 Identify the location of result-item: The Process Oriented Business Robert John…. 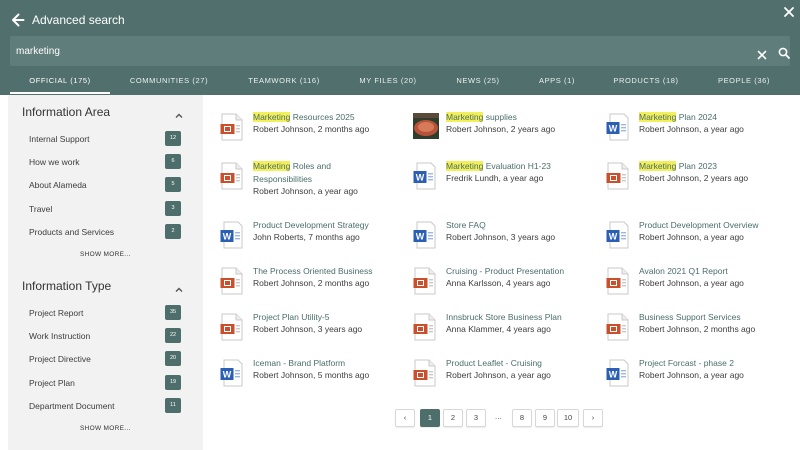
(310, 285).